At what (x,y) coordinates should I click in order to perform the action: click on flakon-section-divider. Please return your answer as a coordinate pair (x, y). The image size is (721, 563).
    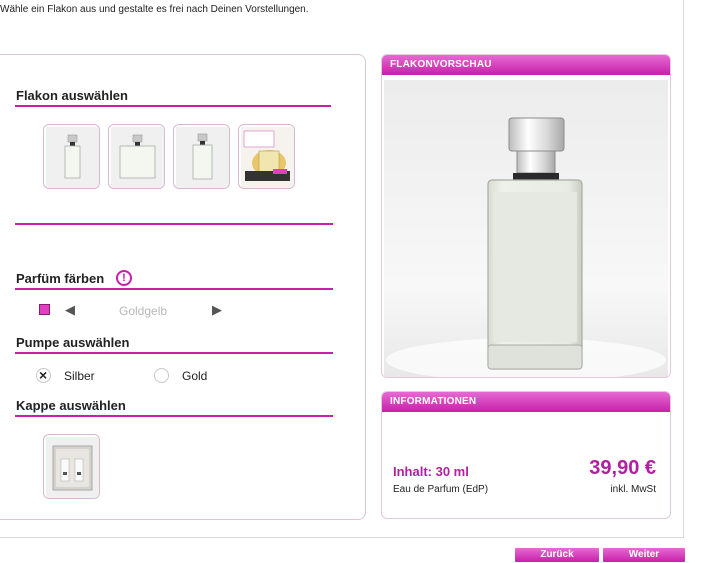
    Looking at the image, I should click on (173, 106).